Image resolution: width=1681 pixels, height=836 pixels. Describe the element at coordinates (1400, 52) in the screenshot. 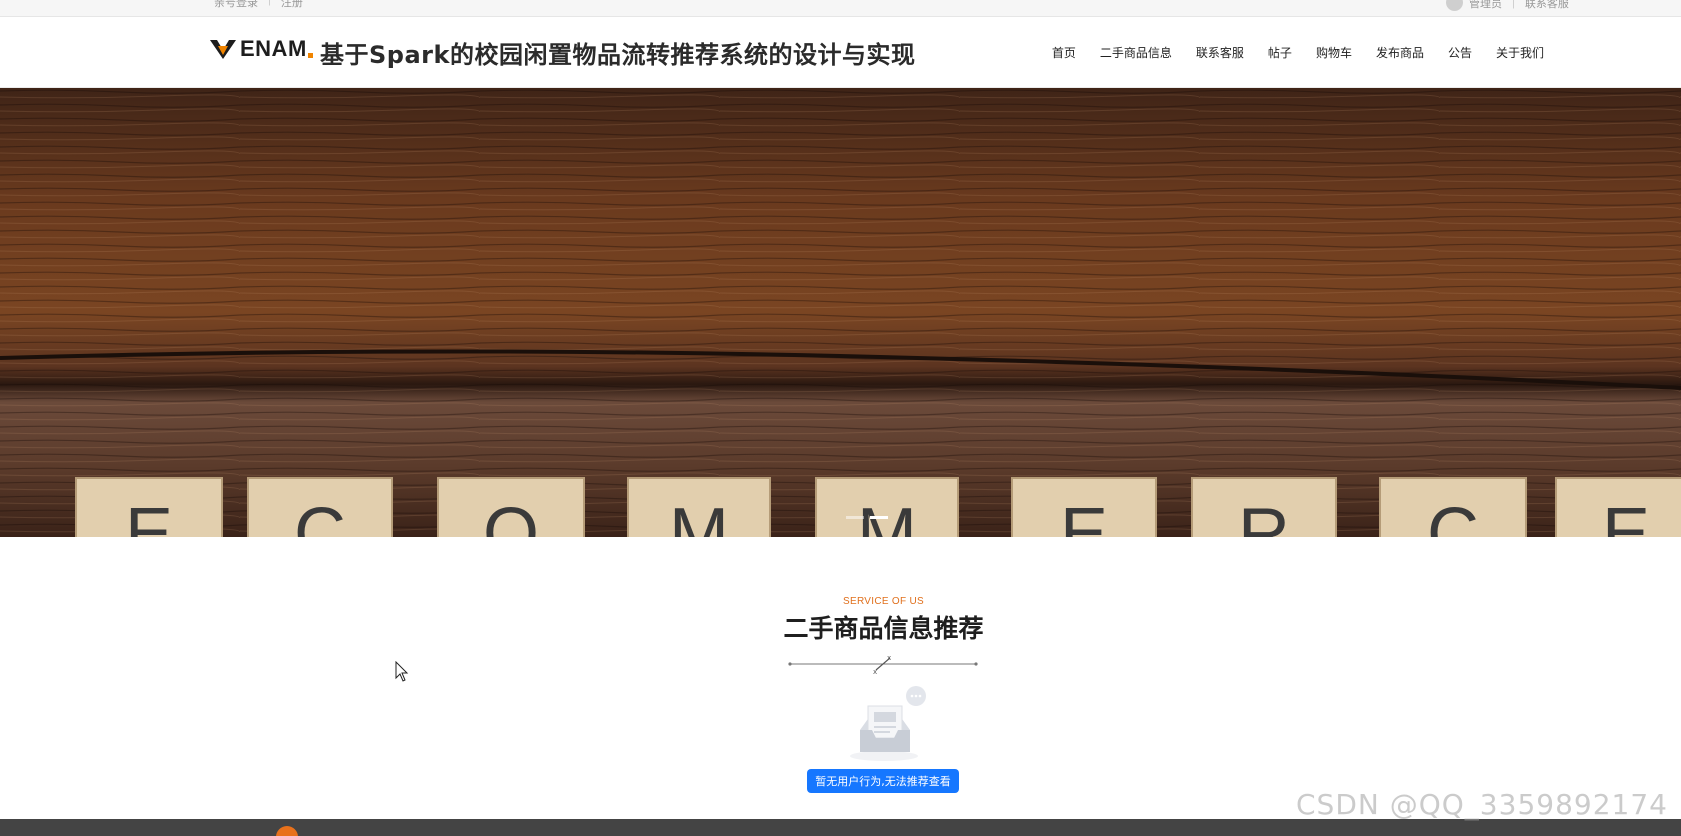

I see `nav-item-publish: 发布商品` at that location.